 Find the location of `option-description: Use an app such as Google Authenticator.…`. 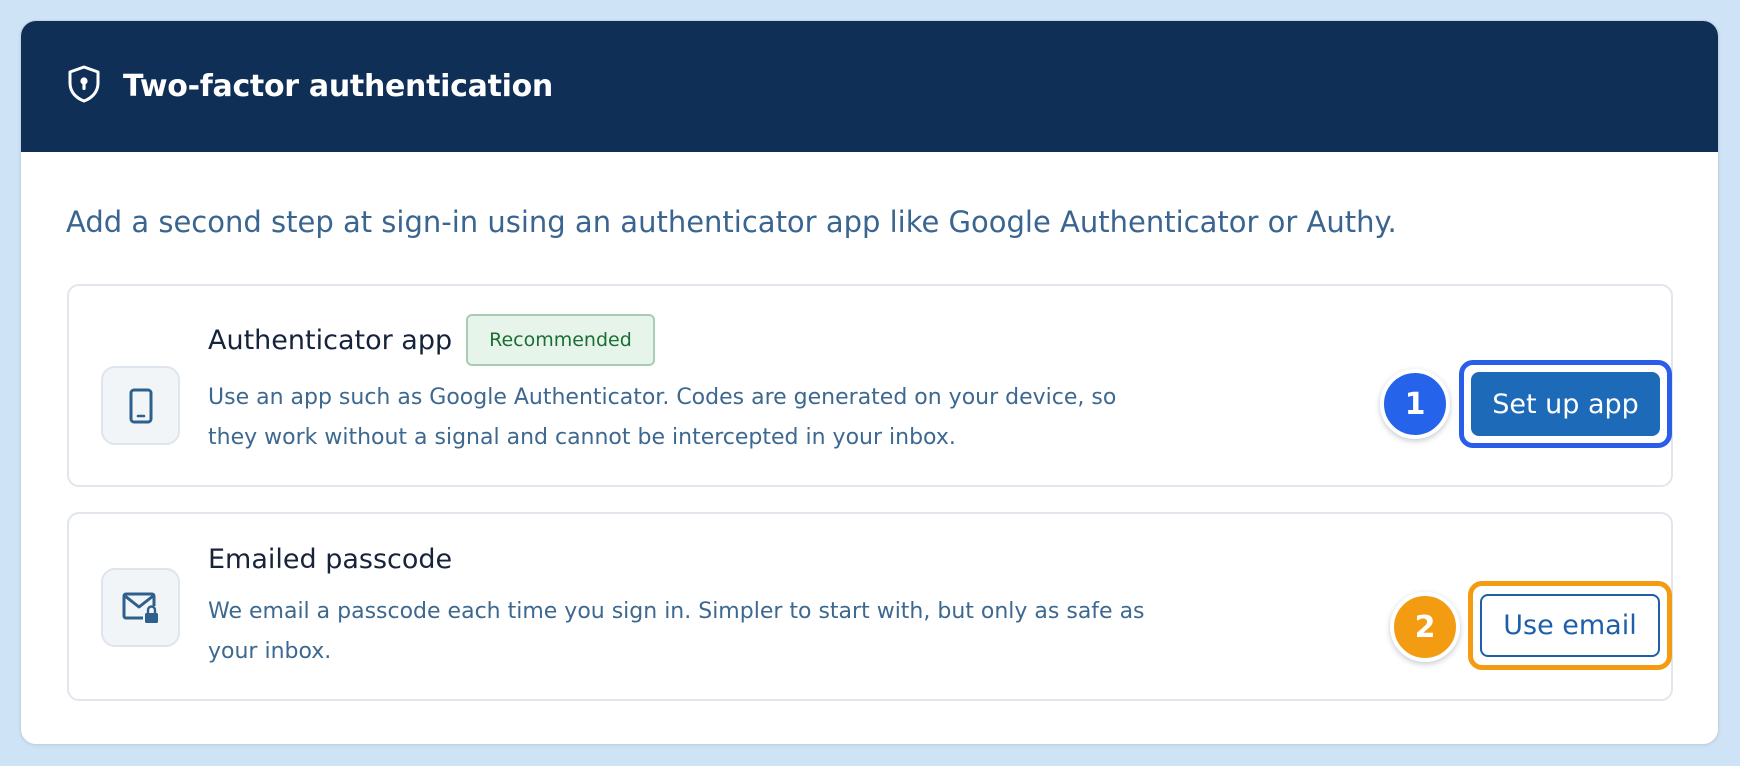

option-description: Use an app such as Google Authenticator.… is located at coordinates (662, 417).